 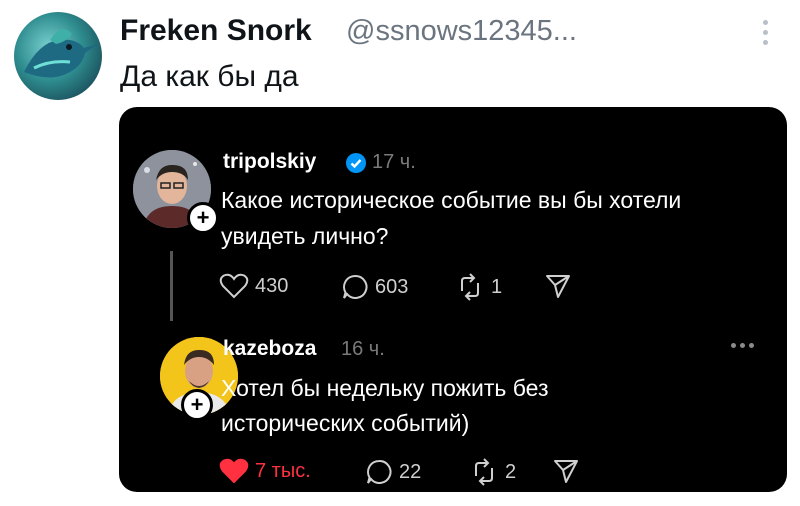 I want to click on more-options-icon, so click(x=765, y=35).